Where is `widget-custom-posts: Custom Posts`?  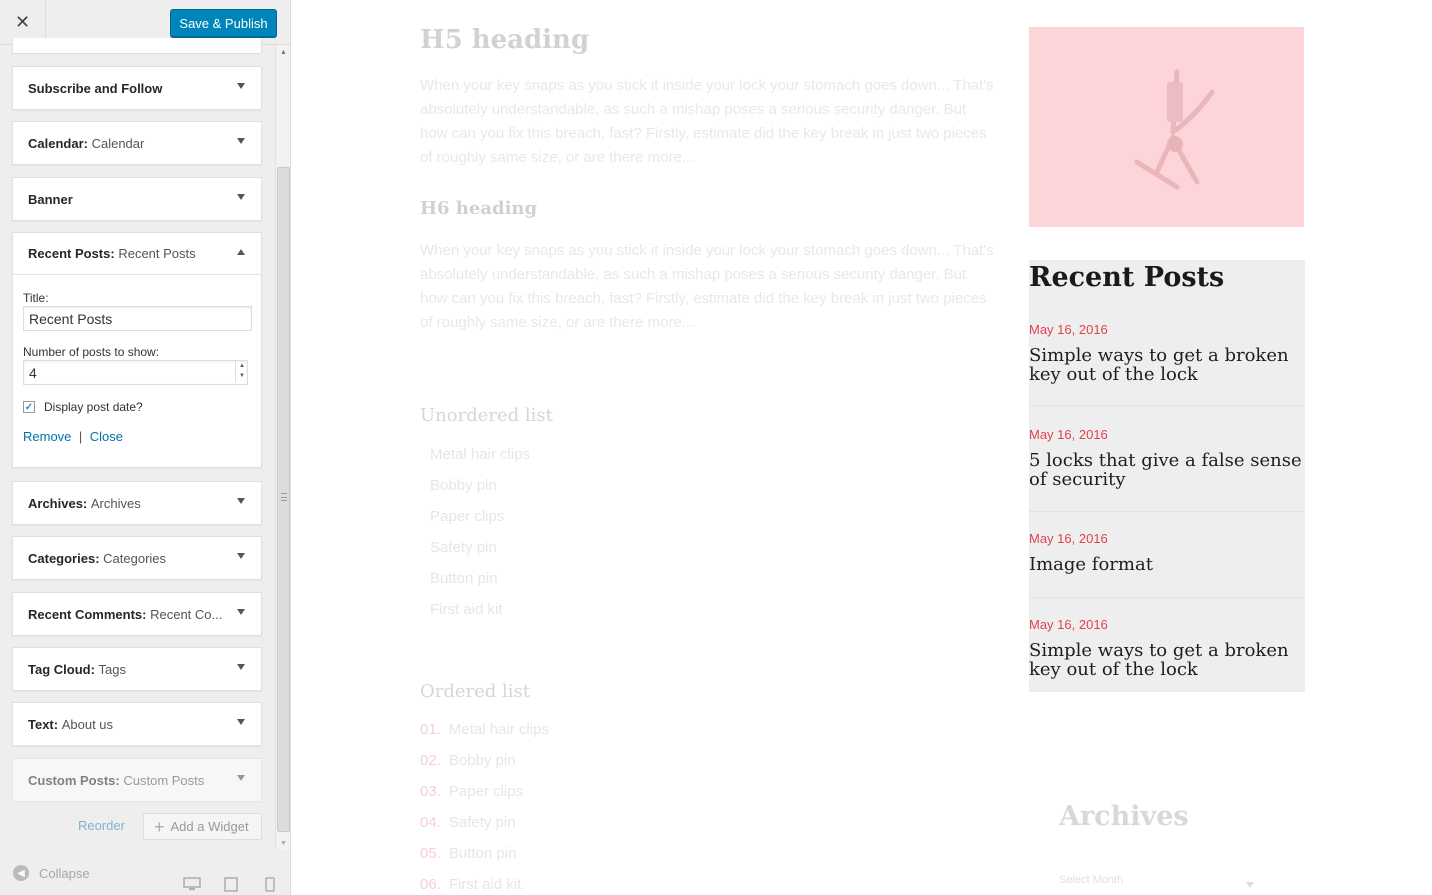 widget-custom-posts: Custom Posts is located at coordinates (137, 780).